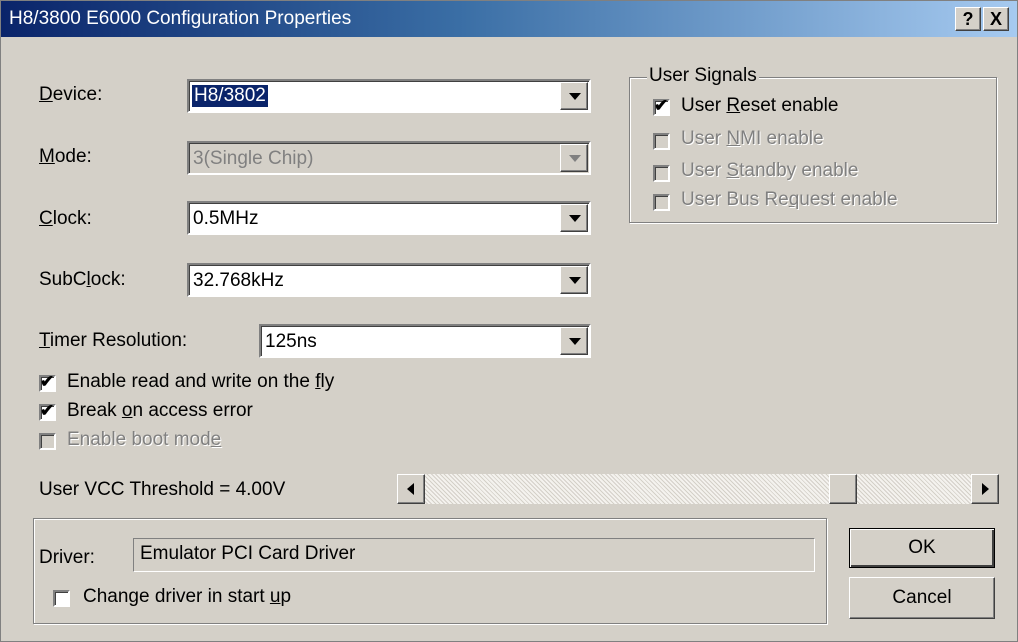 This screenshot has width=1018, height=642. What do you see at coordinates (253, 158) in the screenshot?
I see `mode-value: 3(Single Chip)` at bounding box center [253, 158].